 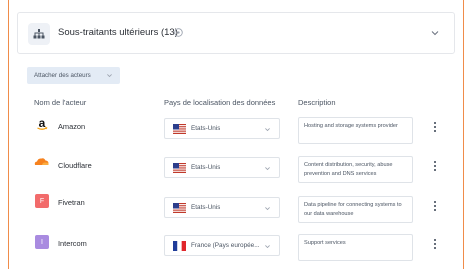 I want to click on intercom-logo: I, so click(x=42, y=242).